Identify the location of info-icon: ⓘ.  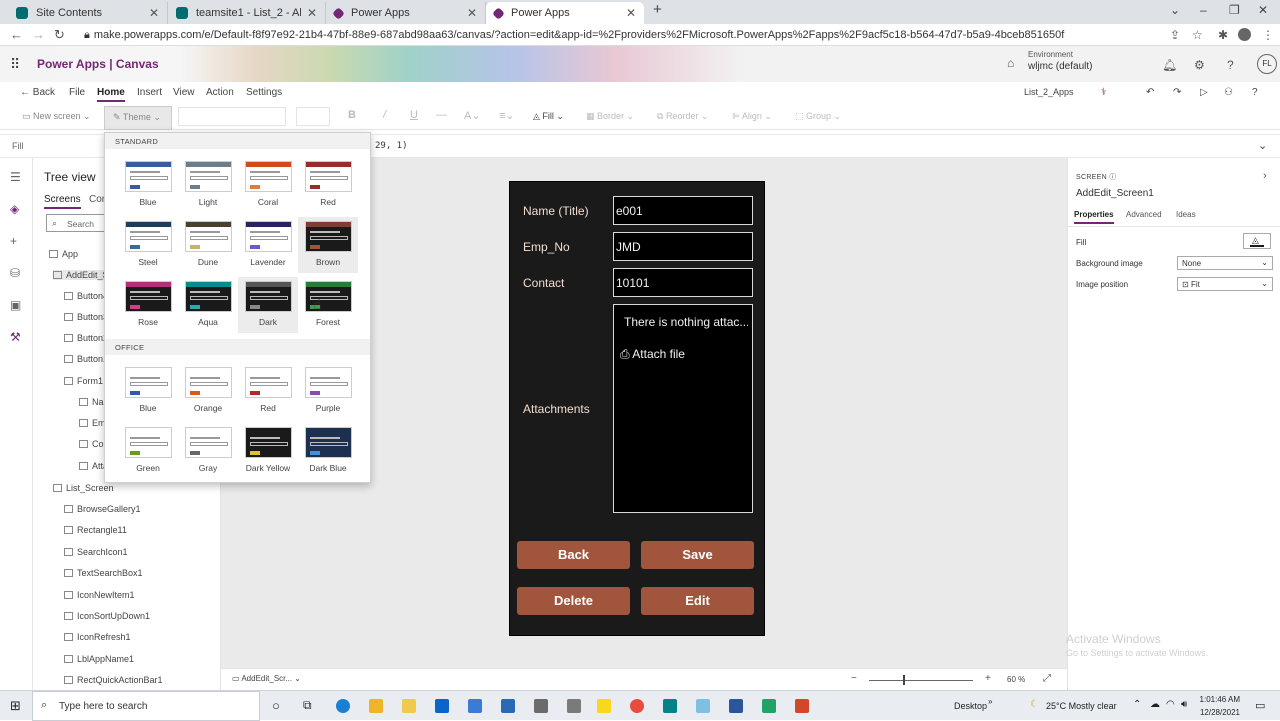
(1112, 177).